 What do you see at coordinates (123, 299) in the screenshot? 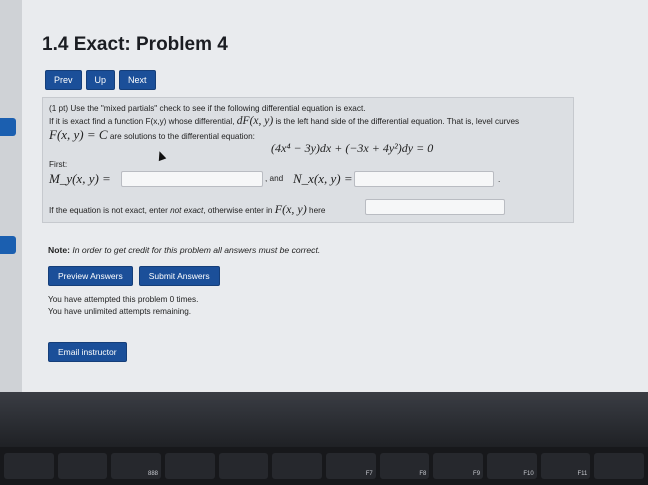
I see `attempts-text: You have attempted this problem 0 times.` at bounding box center [123, 299].